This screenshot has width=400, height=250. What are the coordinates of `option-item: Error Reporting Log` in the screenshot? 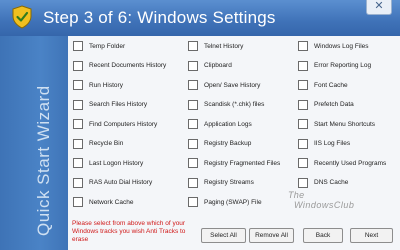 It's located at (334, 66).